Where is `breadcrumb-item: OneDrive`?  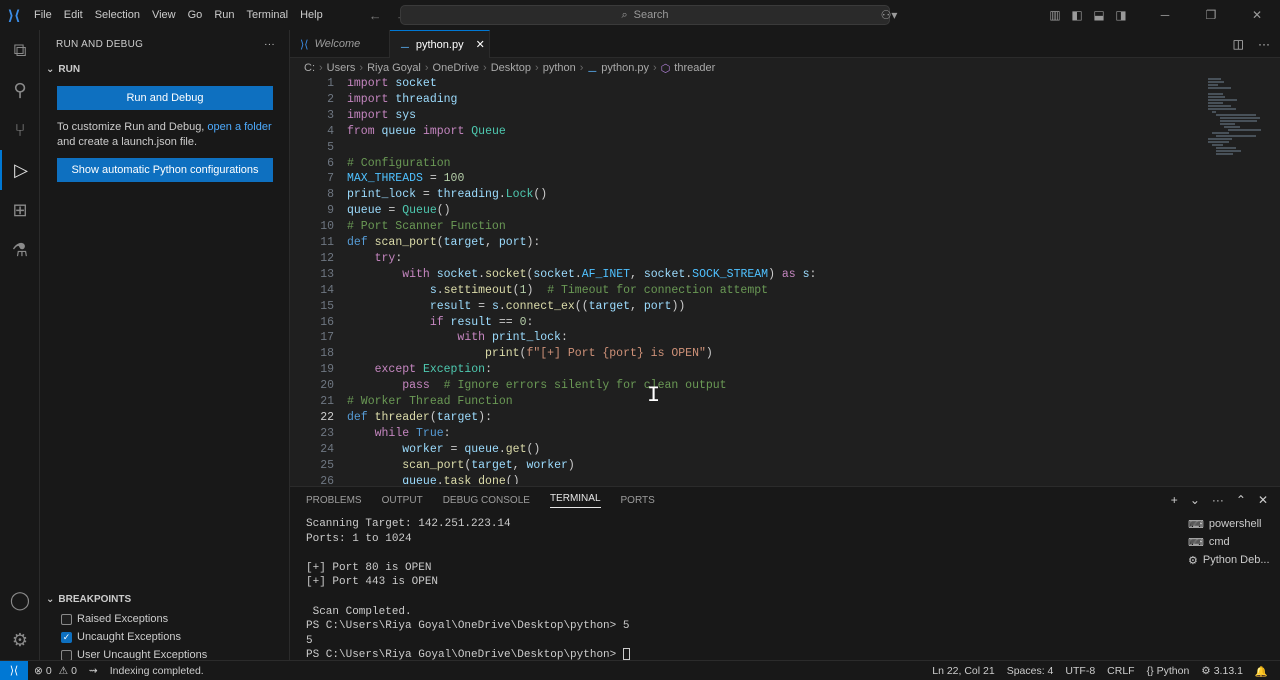 breadcrumb-item: OneDrive is located at coordinates (456, 68).